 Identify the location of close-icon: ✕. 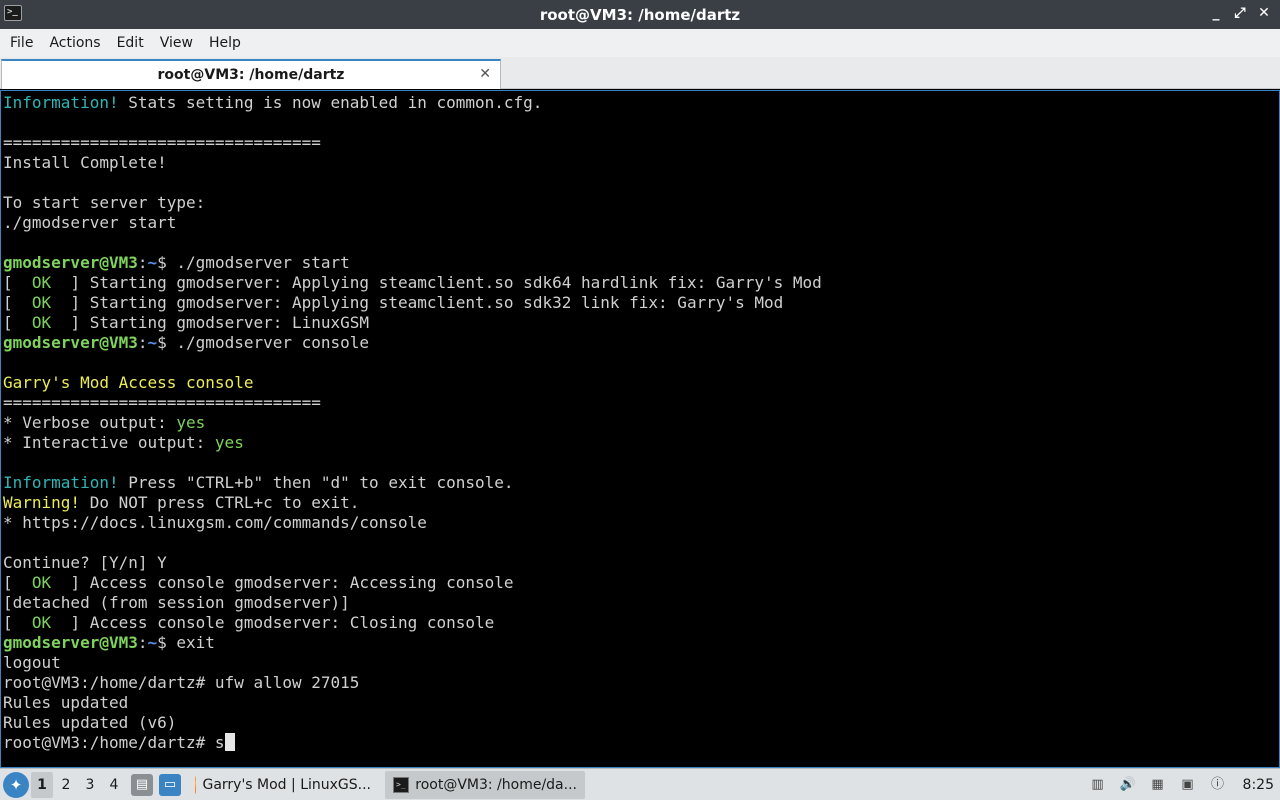
(1264, 13).